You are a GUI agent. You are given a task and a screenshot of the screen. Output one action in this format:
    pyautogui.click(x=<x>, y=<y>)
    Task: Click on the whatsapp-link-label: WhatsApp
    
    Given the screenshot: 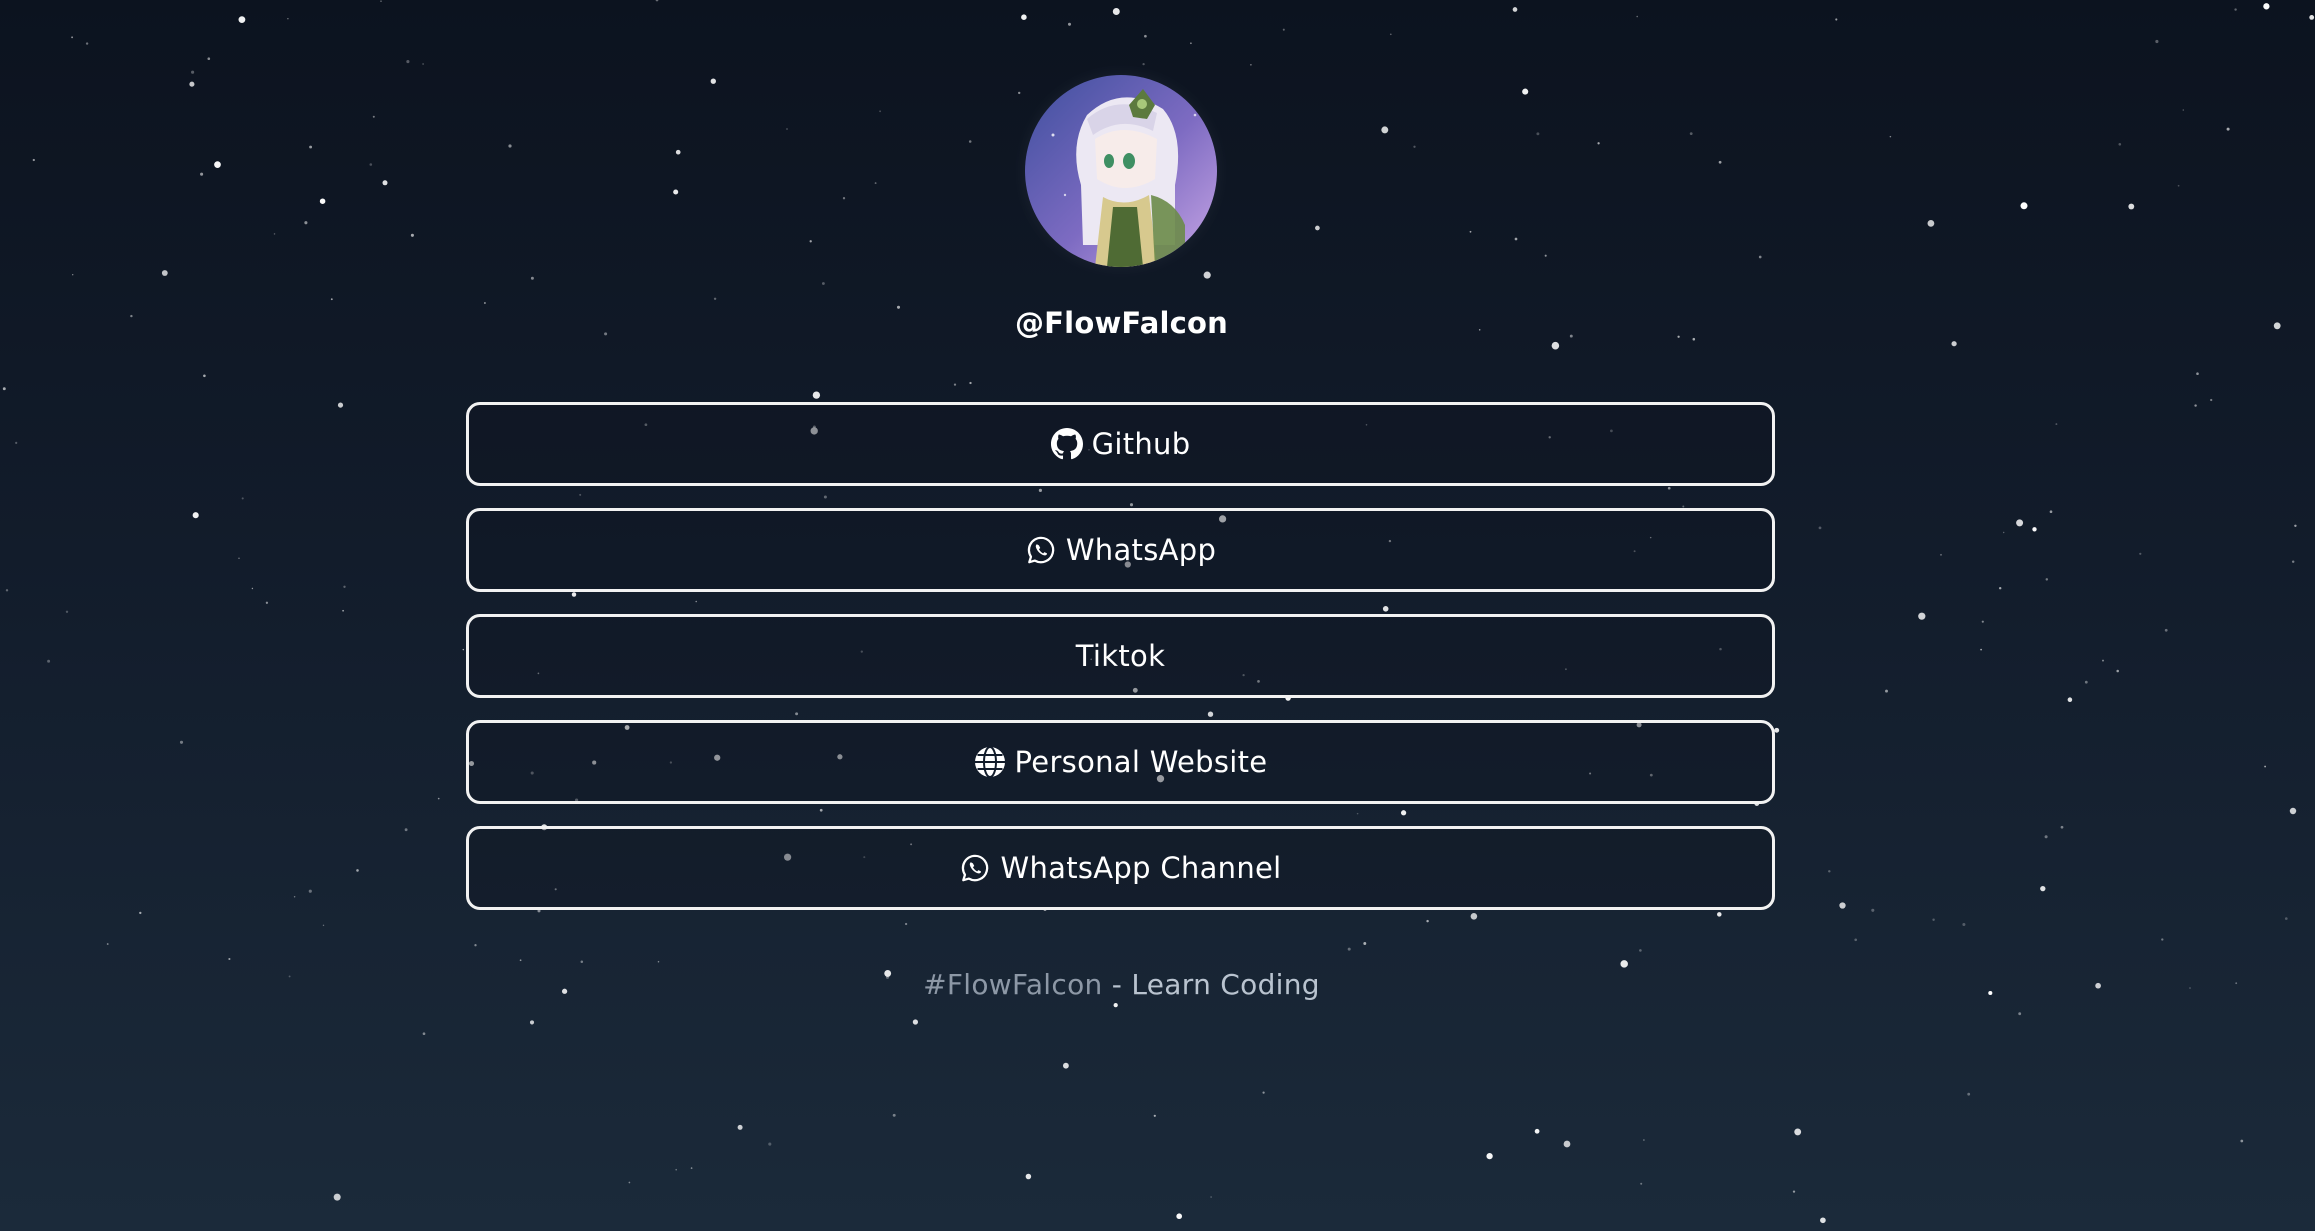 What is the action you would take?
    pyautogui.click(x=1141, y=550)
    